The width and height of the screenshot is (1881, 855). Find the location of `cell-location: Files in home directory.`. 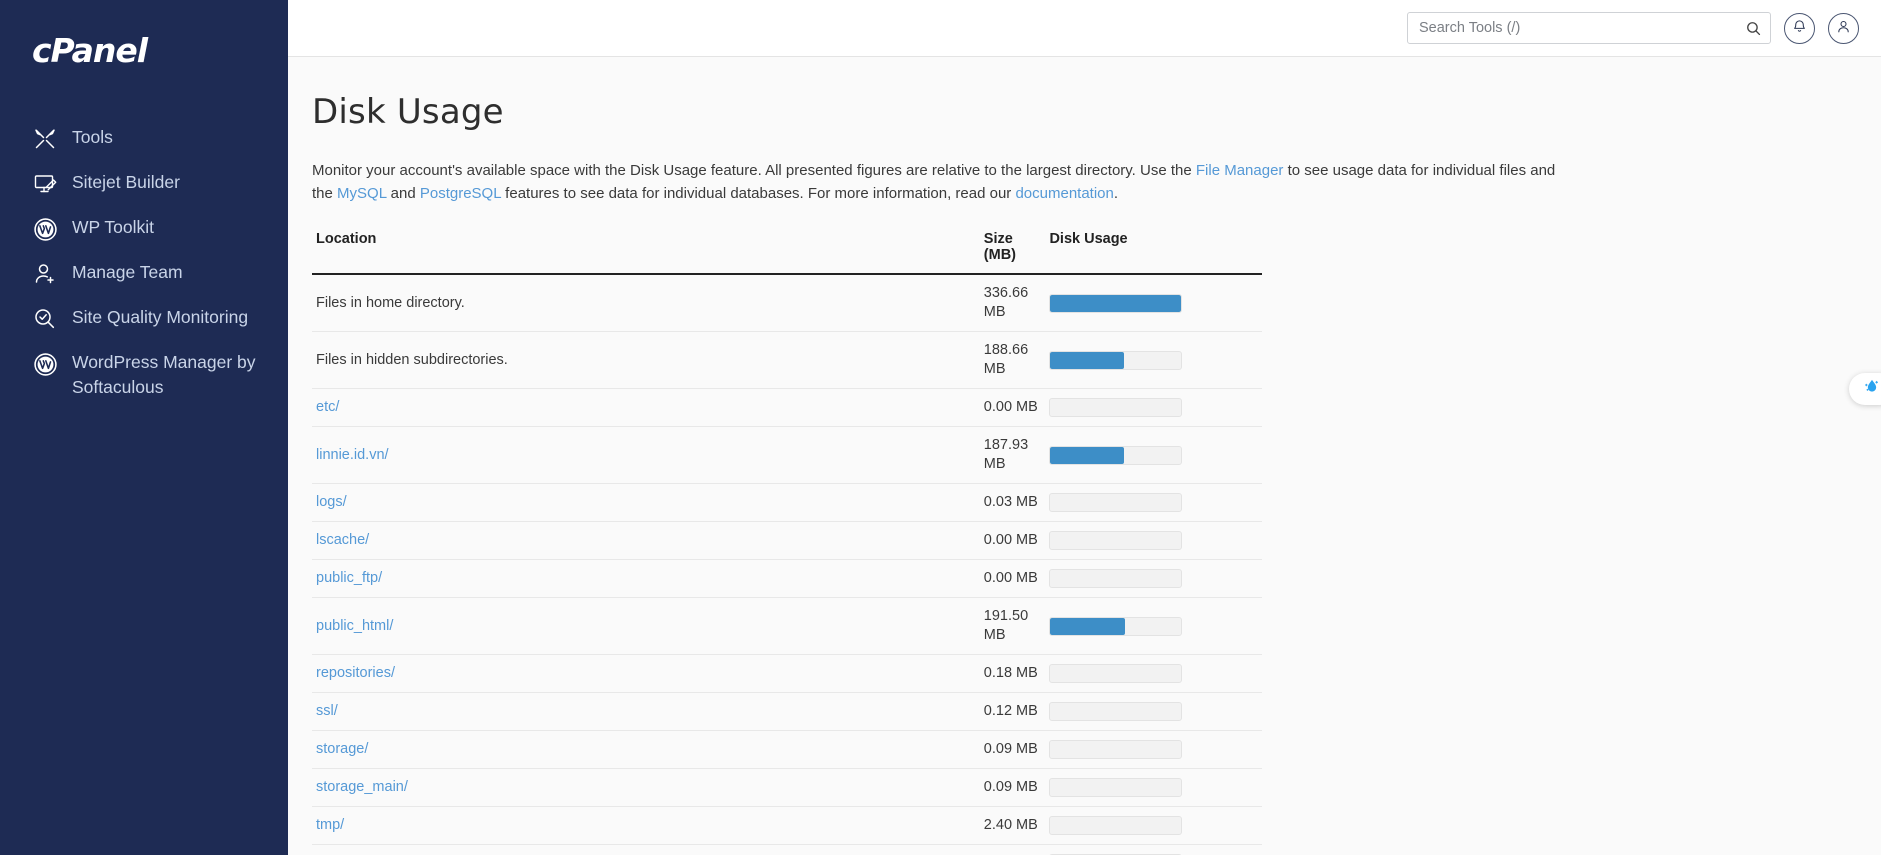

cell-location: Files in home directory. is located at coordinates (646, 303).